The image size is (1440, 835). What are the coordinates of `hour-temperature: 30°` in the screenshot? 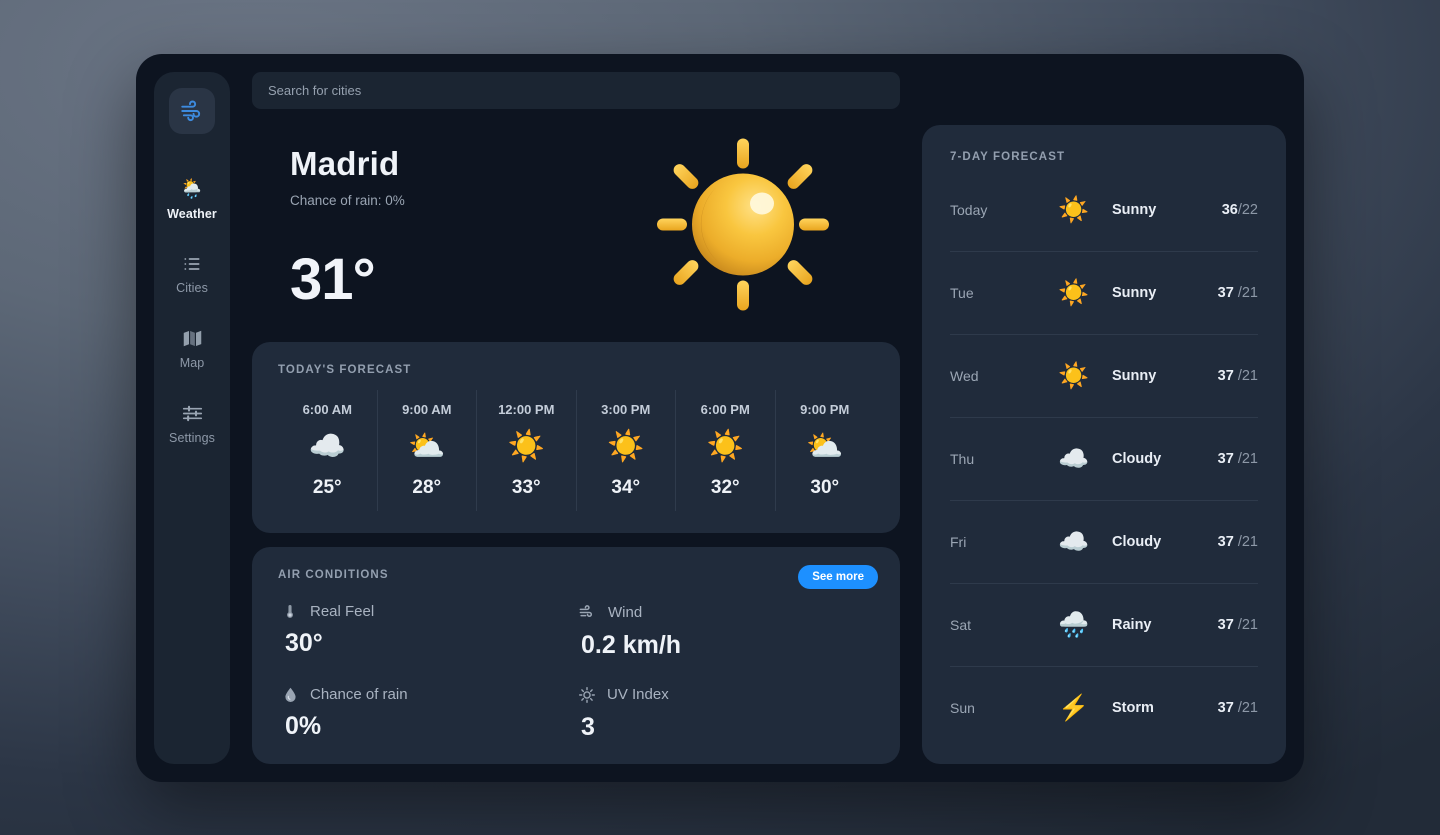 It's located at (825, 487).